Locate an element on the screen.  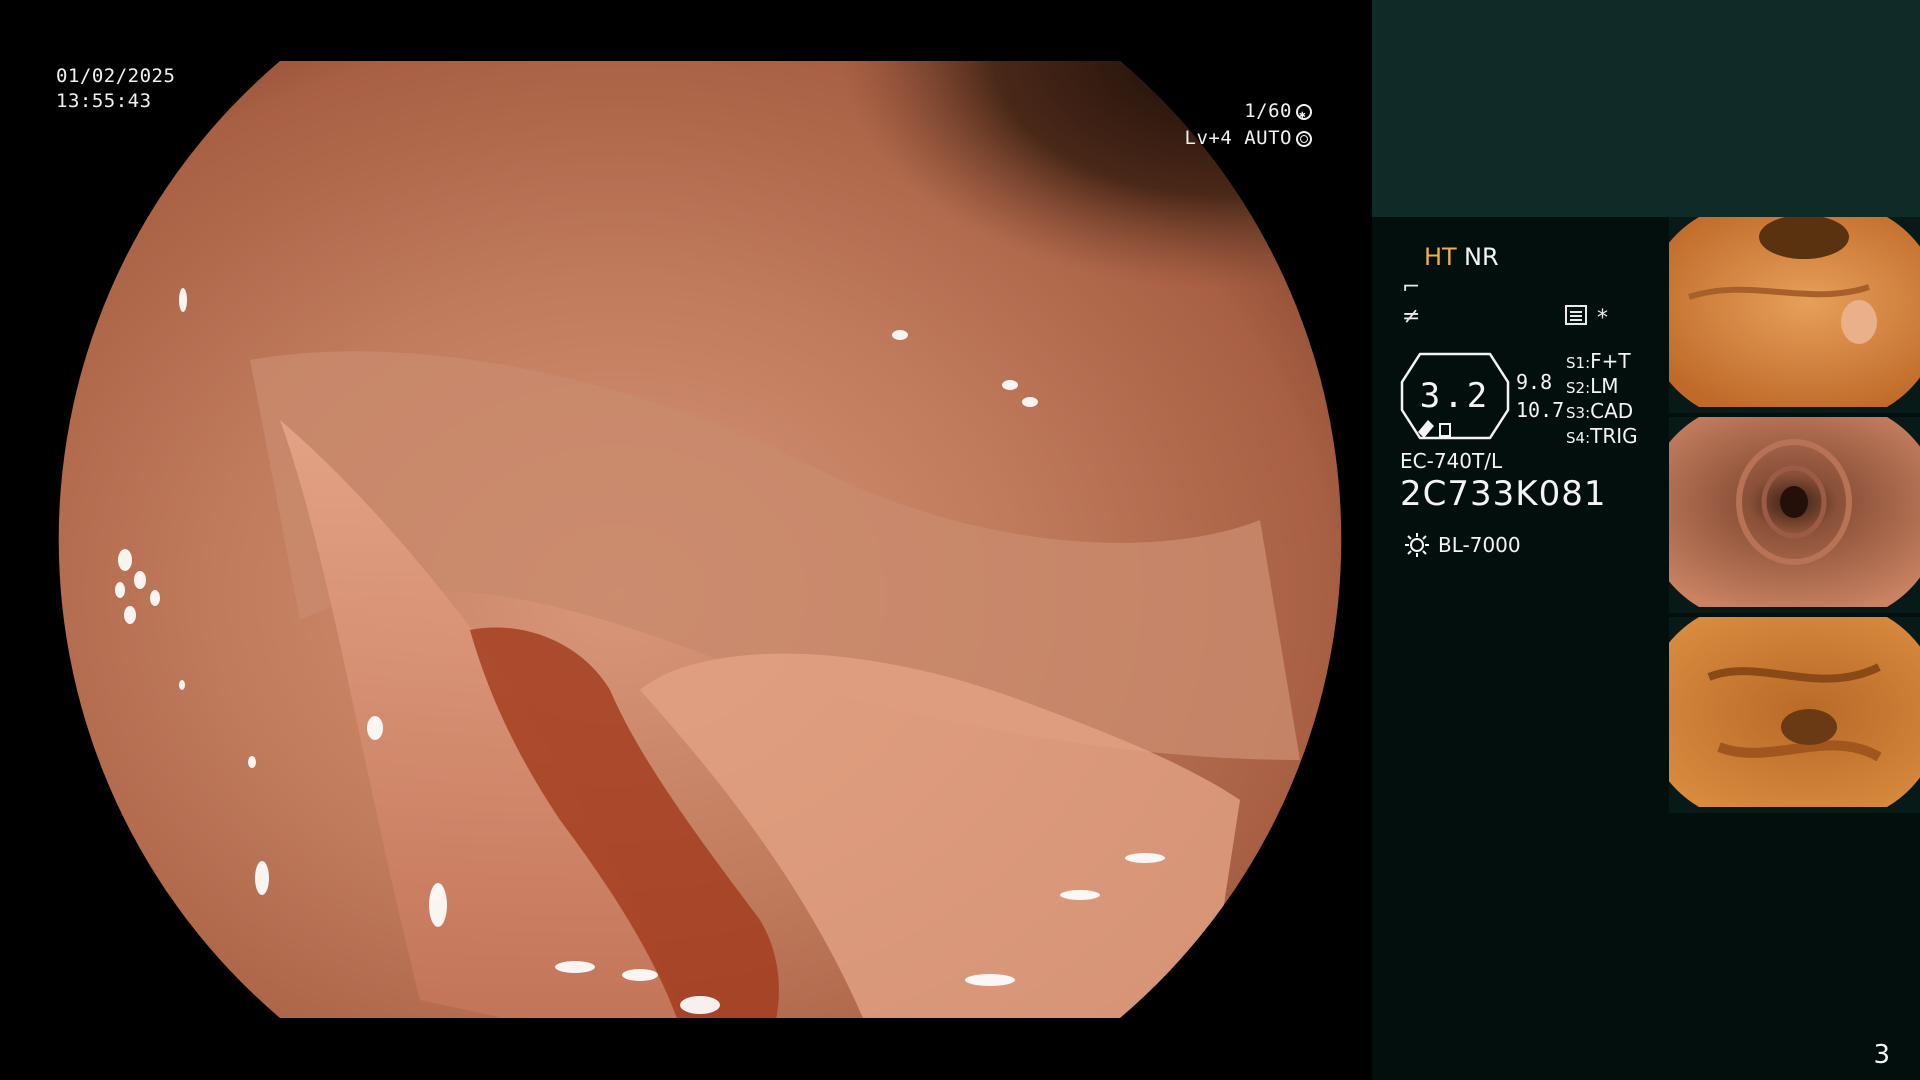
switch-s4: S4:TRIG is located at coordinates (1602, 436).